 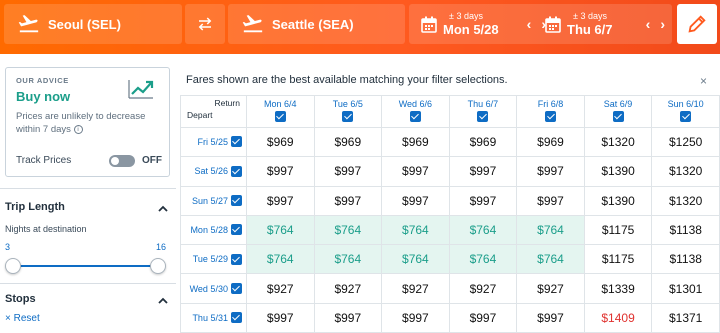 I want to click on depart-date-header: Fri 5/25, so click(x=213, y=142).